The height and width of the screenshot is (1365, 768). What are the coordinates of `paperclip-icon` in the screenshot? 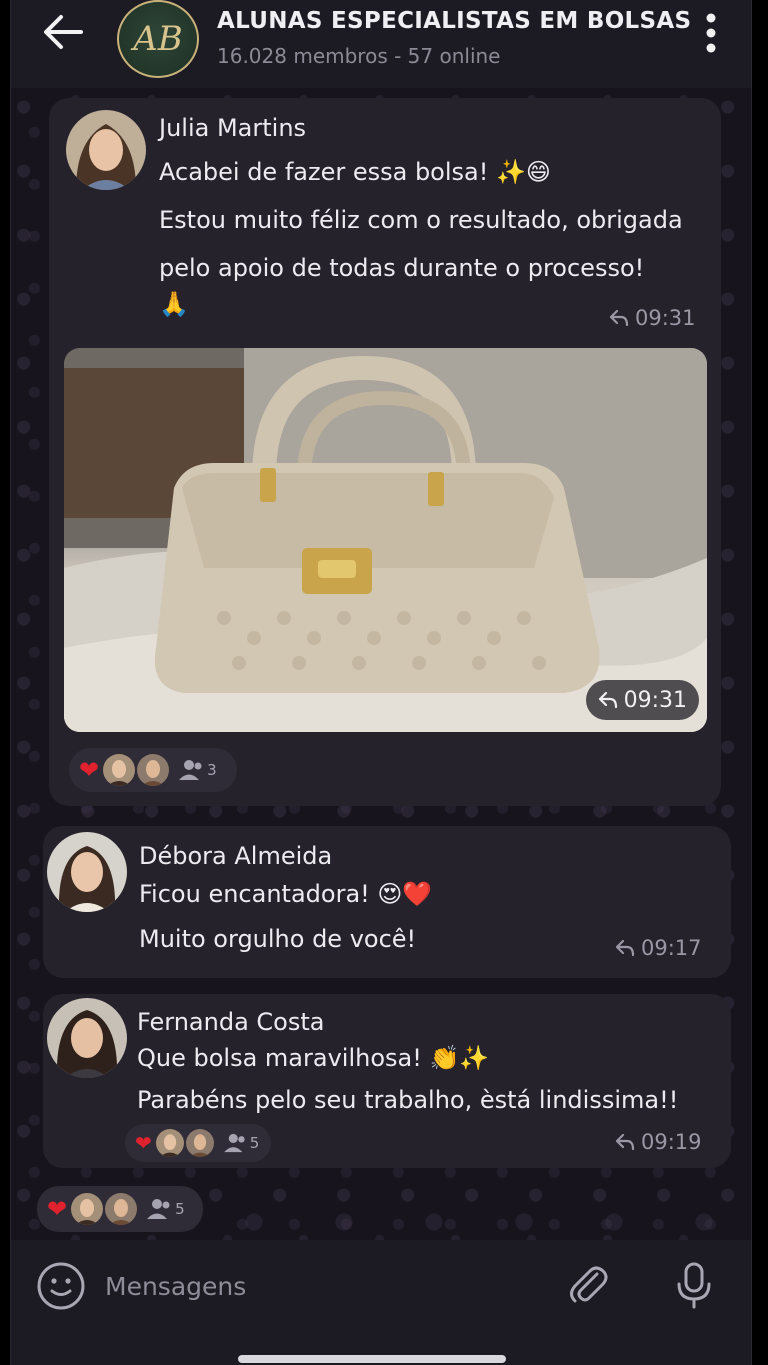 It's located at (588, 1285).